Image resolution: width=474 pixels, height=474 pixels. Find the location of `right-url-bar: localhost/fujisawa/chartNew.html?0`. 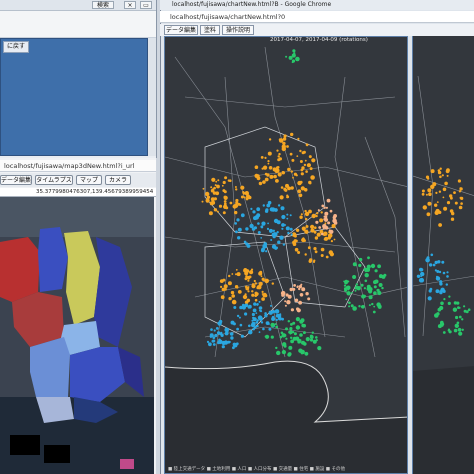

right-url-bar: localhost/fujisawa/chartNew.html?0 is located at coordinates (317, 17).